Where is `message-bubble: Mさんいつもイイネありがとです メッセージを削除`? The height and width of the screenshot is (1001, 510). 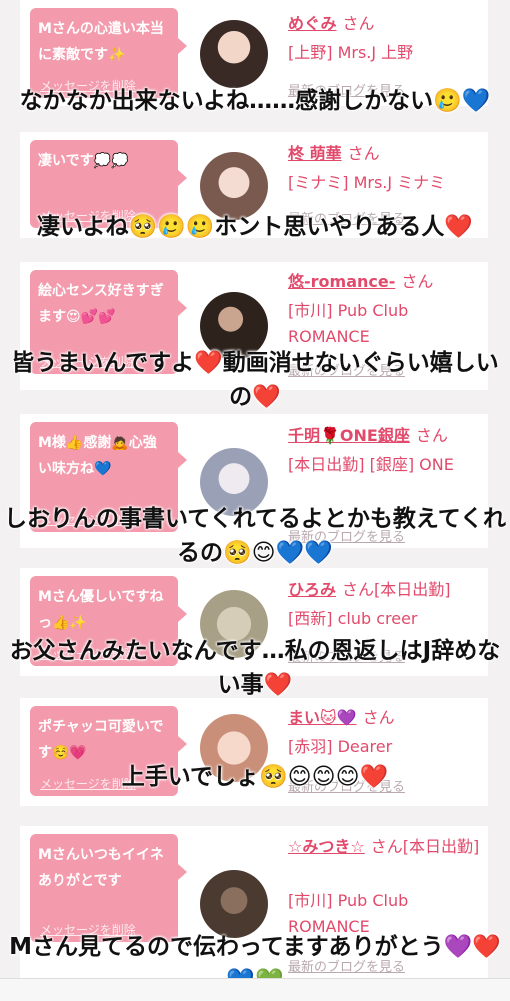
message-bubble: Mさんいつもイイネありがとです メッセージを削除 is located at coordinates (108, 888).